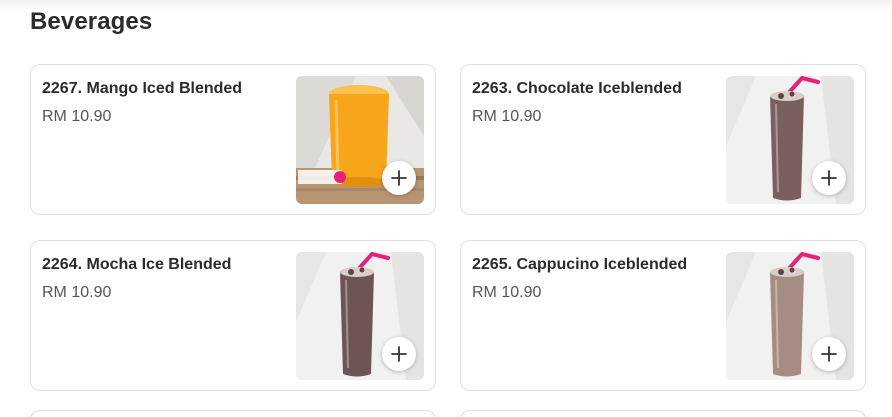 This screenshot has width=892, height=417. I want to click on menu-item-title: 2264. Mocha Ice Blended, so click(137, 264).